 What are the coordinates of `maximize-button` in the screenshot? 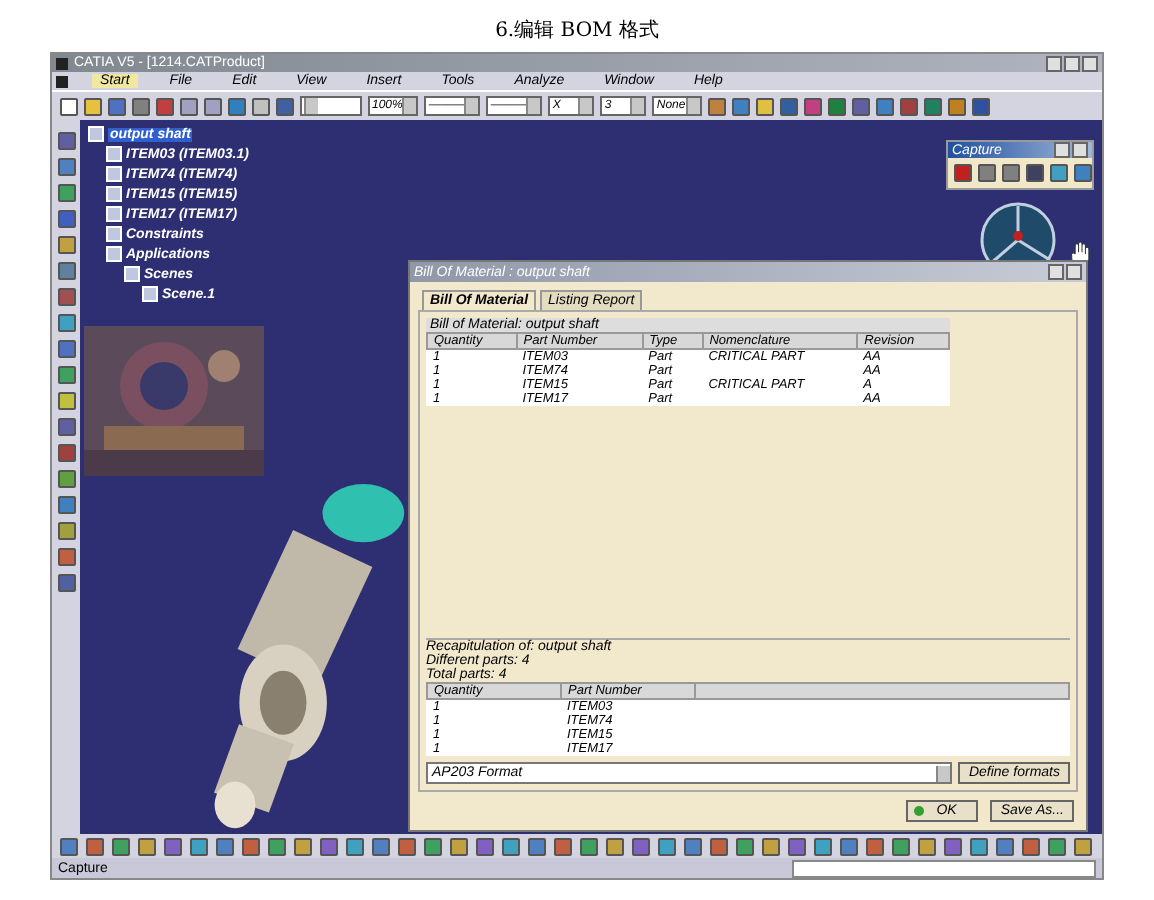 It's located at (1072, 63).